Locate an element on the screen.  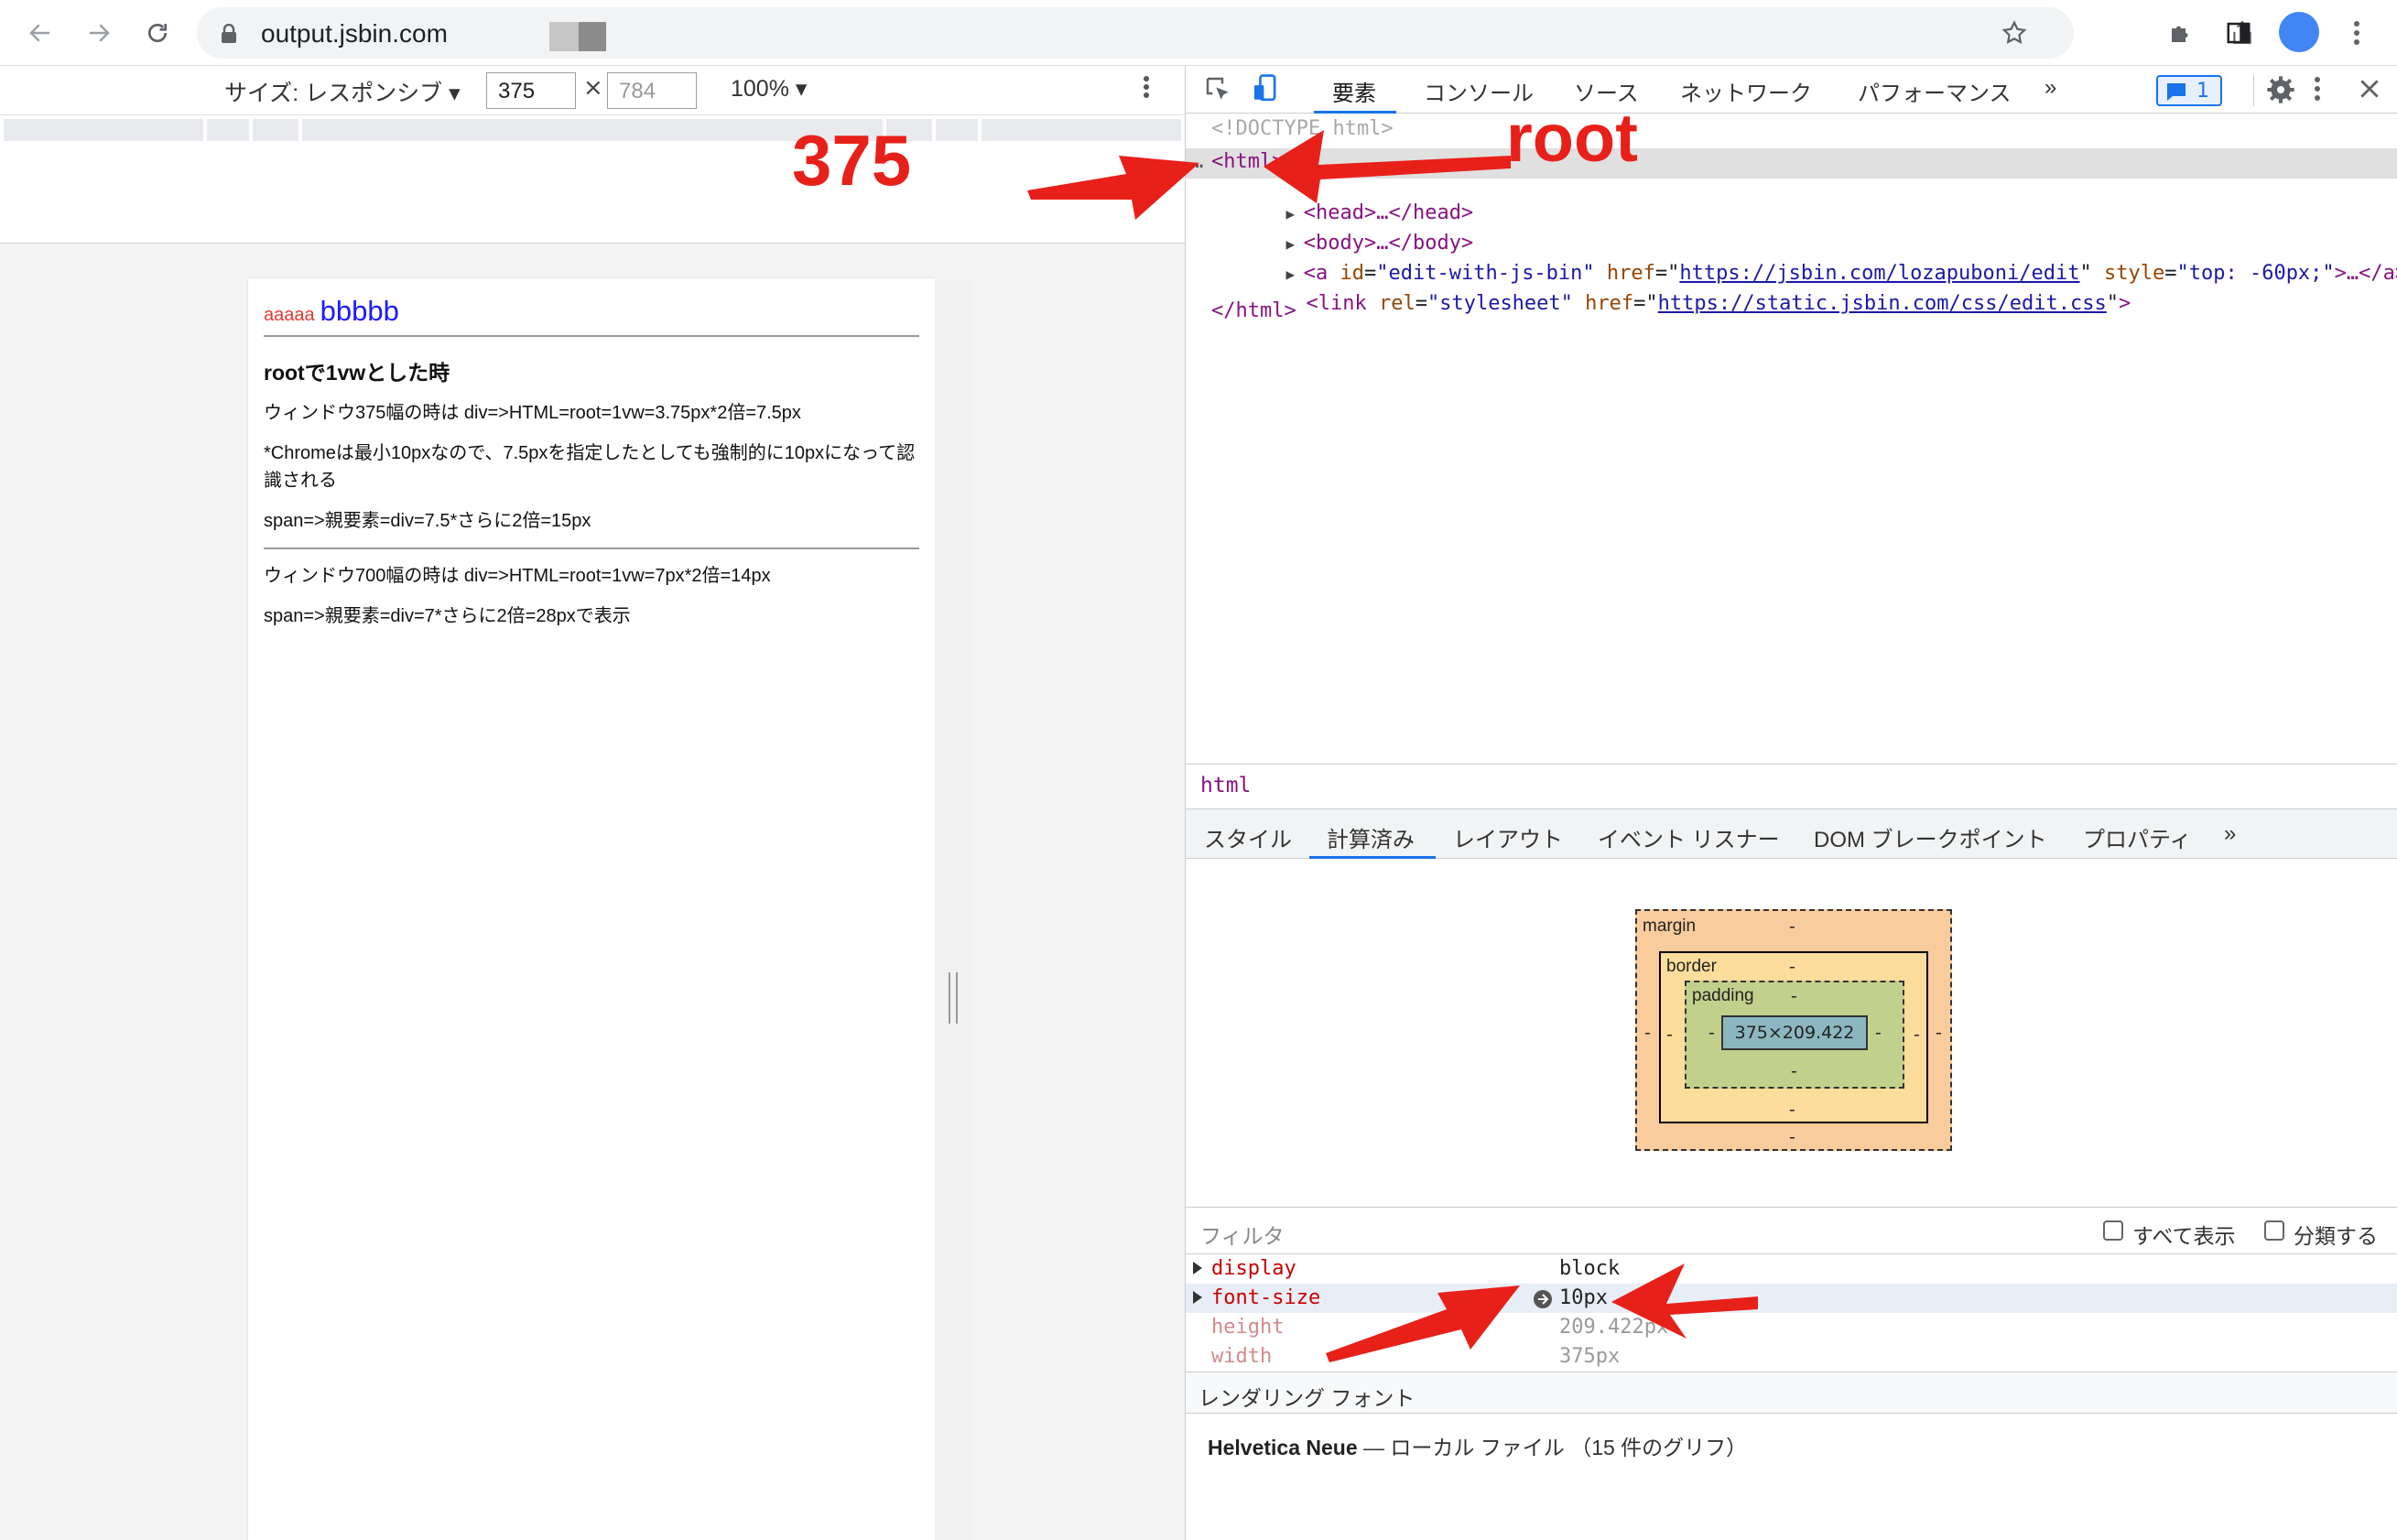
dom-tag-text: >…</a> is located at coordinates (2365, 273).